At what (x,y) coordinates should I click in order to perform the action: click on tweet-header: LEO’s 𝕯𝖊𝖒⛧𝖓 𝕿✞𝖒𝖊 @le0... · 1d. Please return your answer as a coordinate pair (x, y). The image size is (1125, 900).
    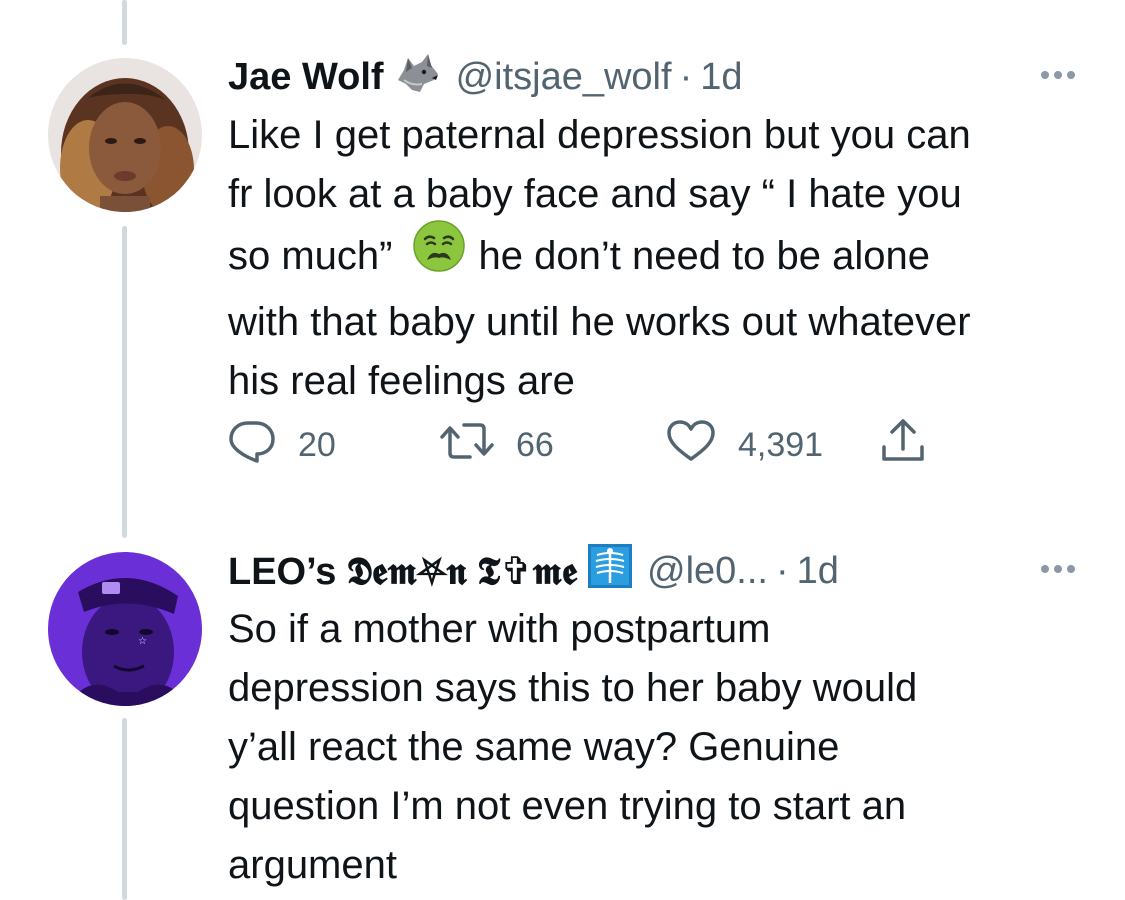
    Looking at the image, I should click on (658, 571).